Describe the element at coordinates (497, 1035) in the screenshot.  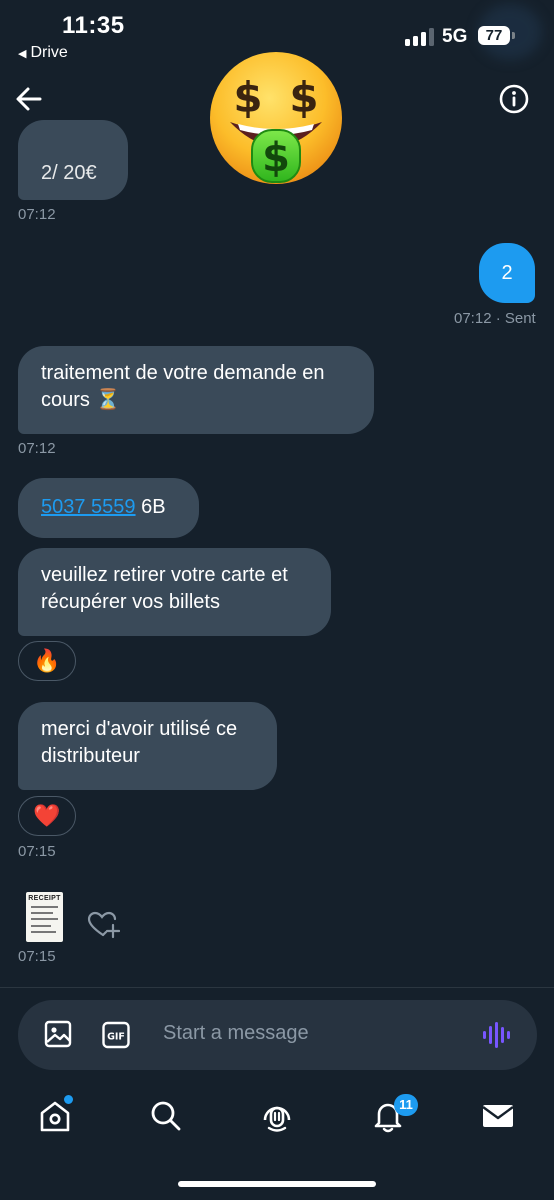
I see `voice-message-icon` at that location.